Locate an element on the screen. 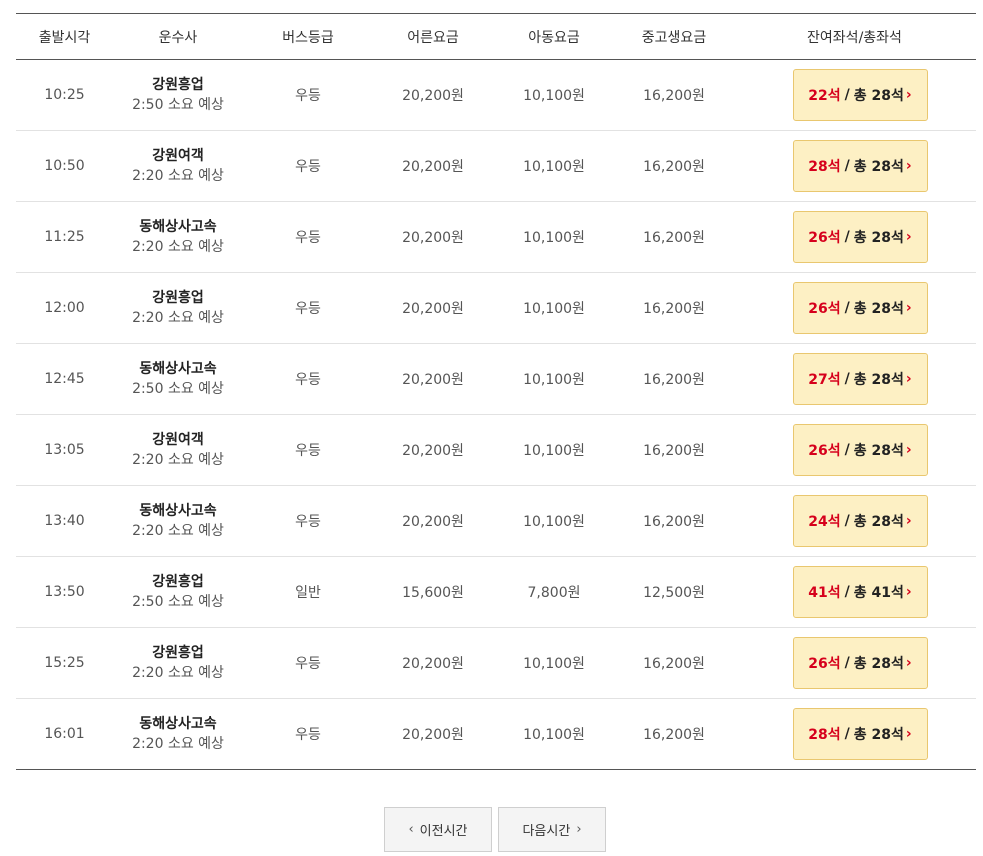 The width and height of the screenshot is (983, 856). departure-time: 11:25 is located at coordinates (64, 237).